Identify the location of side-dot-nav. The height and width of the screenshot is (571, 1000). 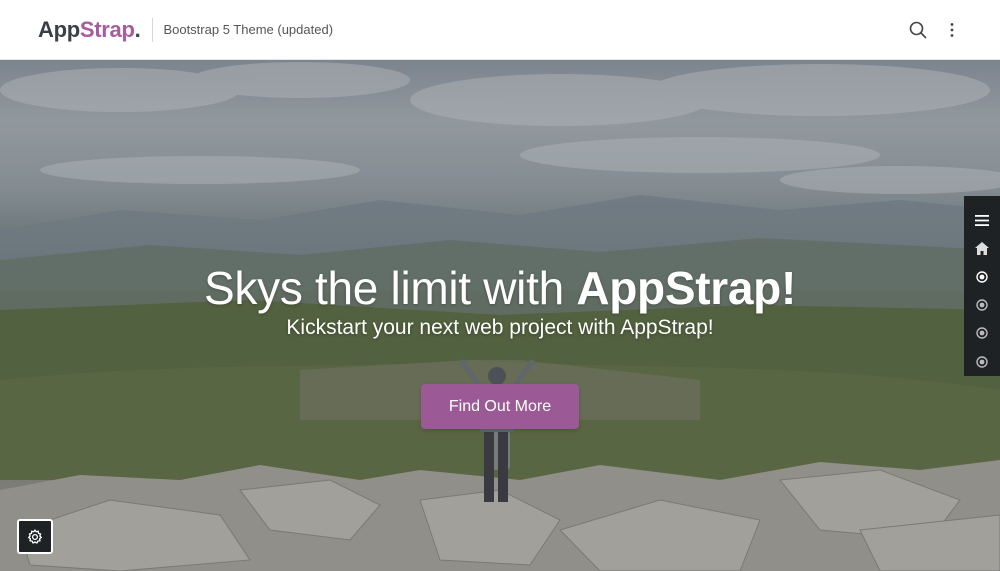
(982, 286).